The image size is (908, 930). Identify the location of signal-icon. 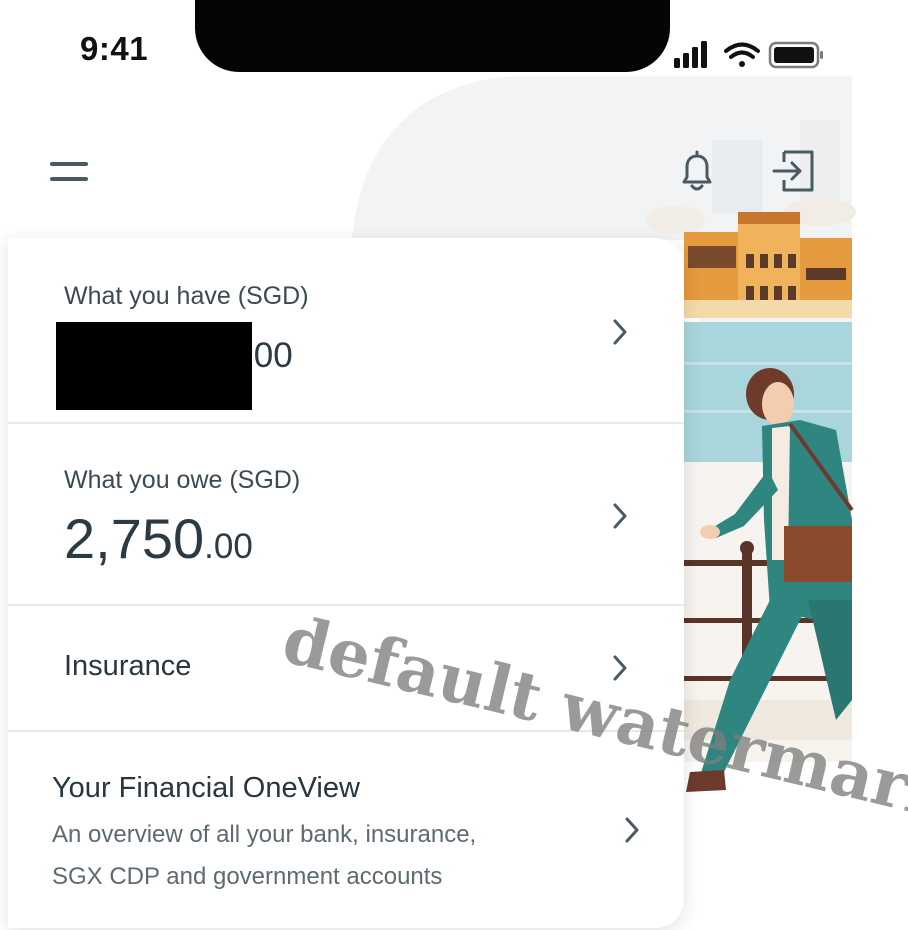
(690, 54).